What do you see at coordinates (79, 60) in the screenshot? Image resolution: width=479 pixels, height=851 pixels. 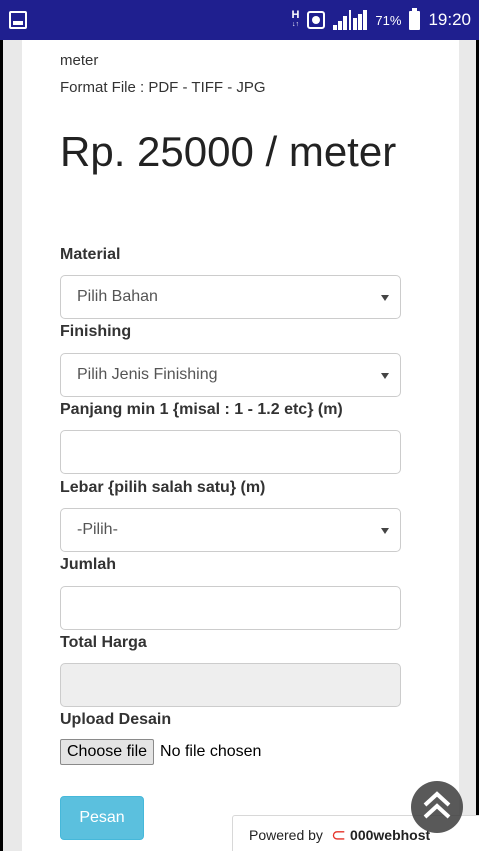 I see `info-line-unit: meter` at bounding box center [79, 60].